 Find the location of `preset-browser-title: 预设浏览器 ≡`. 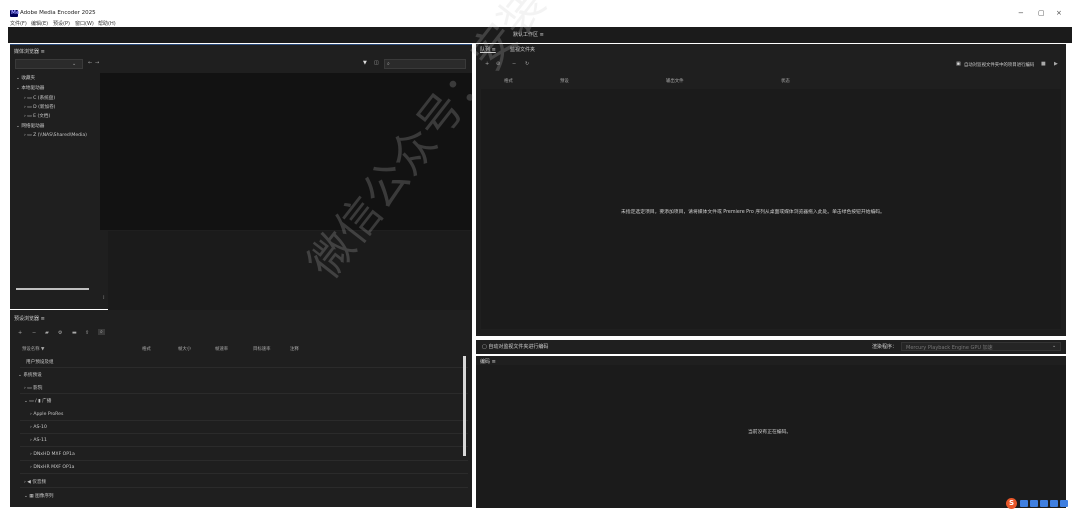

preset-browser-title: 预设浏览器 ≡ is located at coordinates (29, 318).